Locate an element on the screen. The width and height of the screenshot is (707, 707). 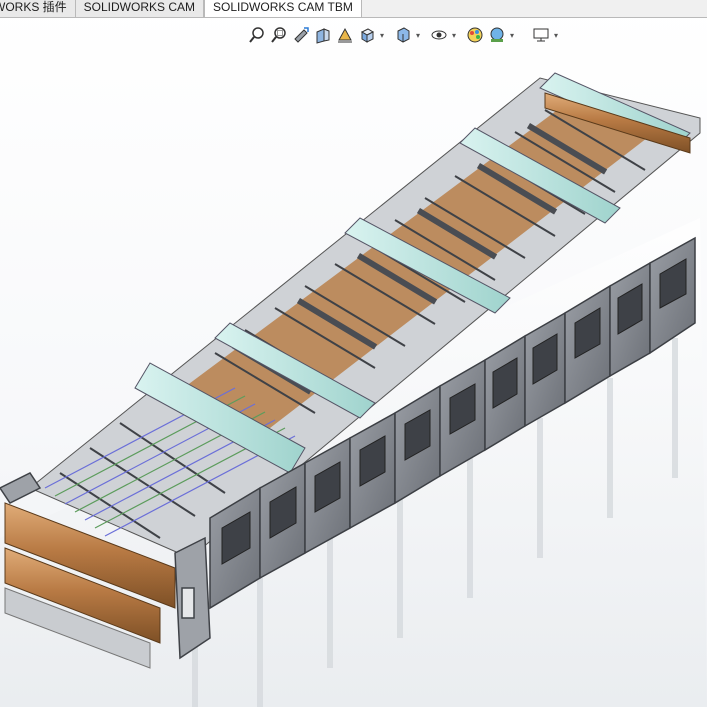
hide-show-items-icon is located at coordinates (439, 35).